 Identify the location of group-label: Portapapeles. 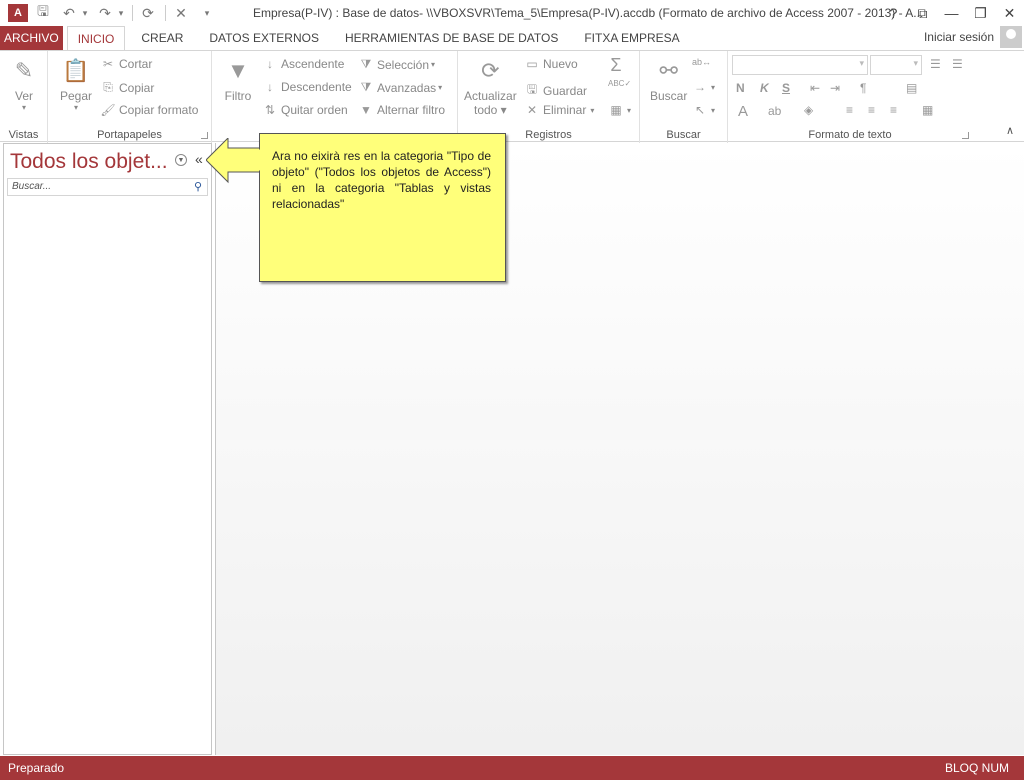
(129, 135).